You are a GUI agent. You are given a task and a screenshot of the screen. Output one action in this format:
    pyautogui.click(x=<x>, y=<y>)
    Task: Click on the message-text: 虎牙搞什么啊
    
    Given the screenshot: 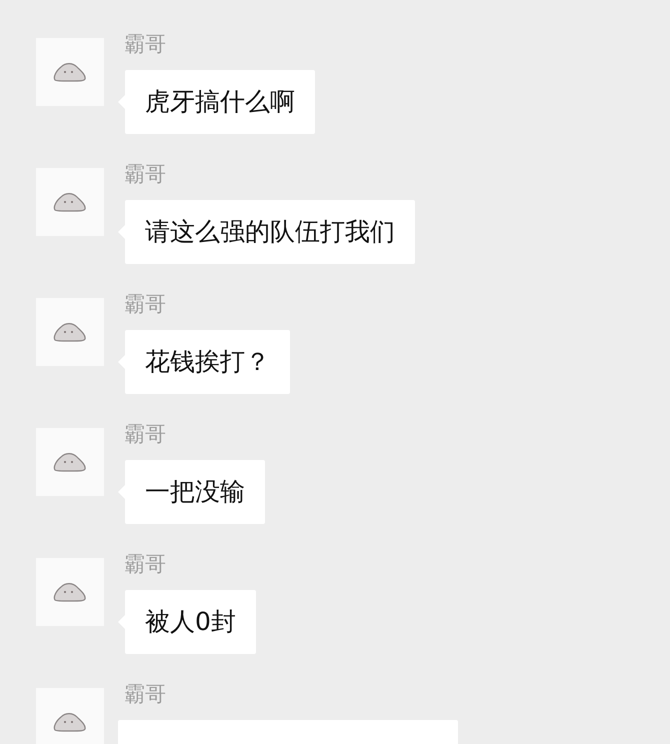 What is the action you would take?
    pyautogui.click(x=220, y=102)
    